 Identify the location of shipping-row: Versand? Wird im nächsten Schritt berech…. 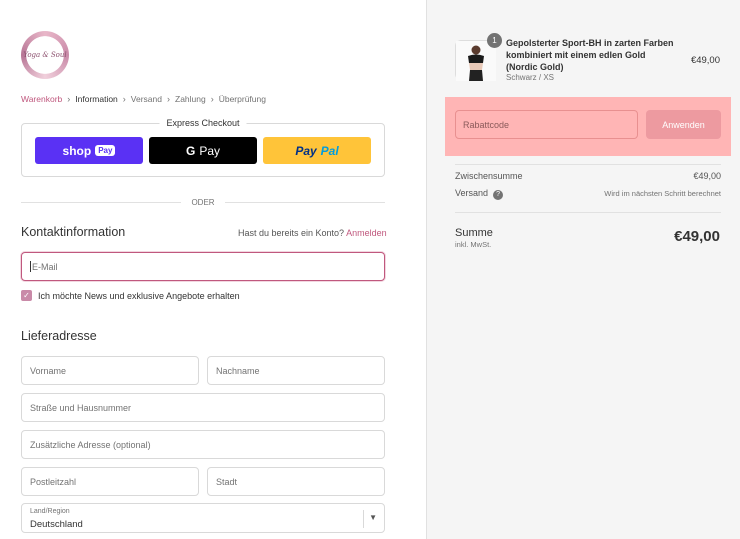
(588, 194).